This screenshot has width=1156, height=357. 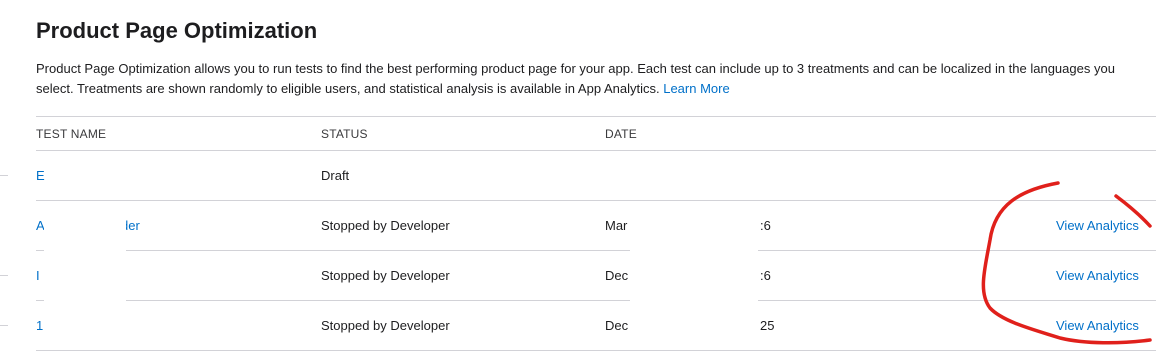 I want to click on redaction-block-dates, so click(x=694, y=275).